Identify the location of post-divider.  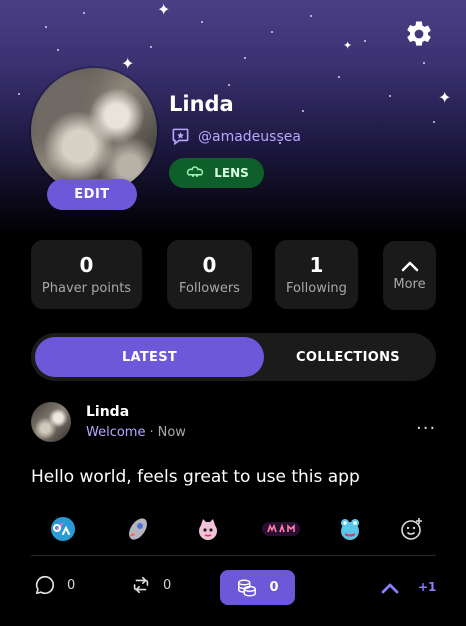
(233, 555).